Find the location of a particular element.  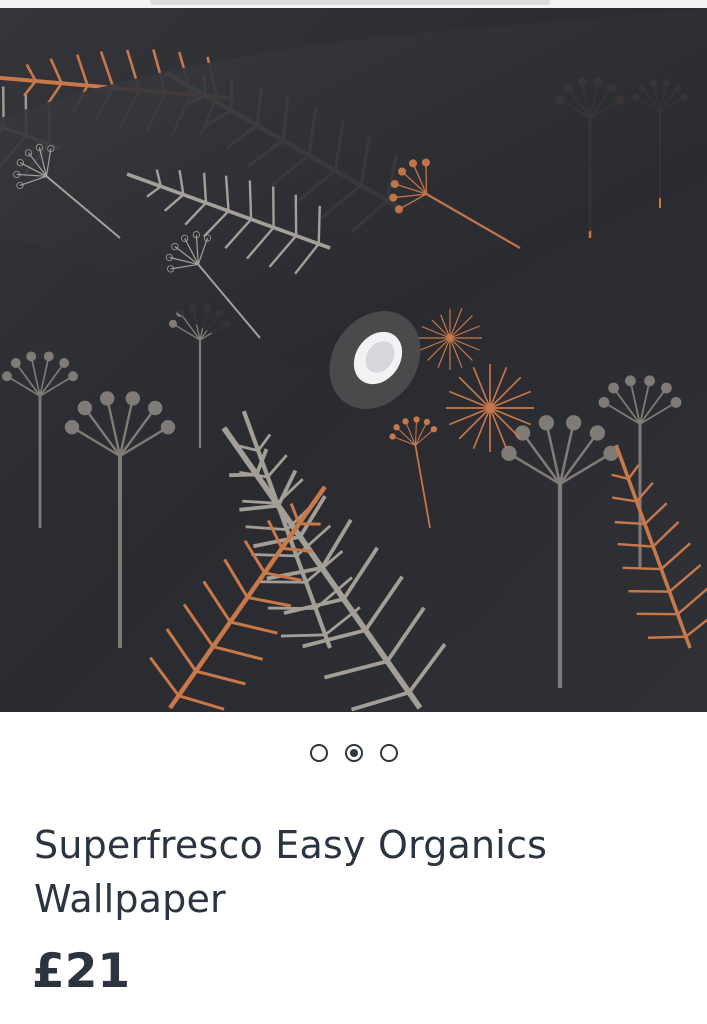

carousel-indicators is located at coordinates (353, 753).